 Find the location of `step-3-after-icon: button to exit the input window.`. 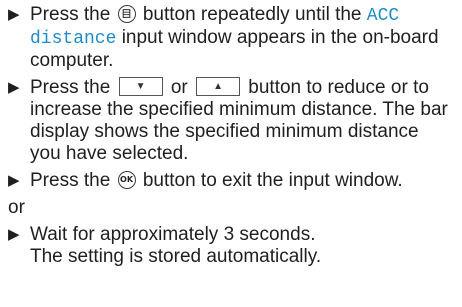

step-3-after-icon: button to exit the input window. is located at coordinates (272, 180).